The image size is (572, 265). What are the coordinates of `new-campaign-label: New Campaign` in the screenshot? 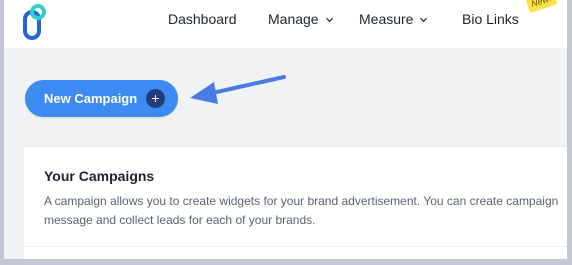 It's located at (91, 98).